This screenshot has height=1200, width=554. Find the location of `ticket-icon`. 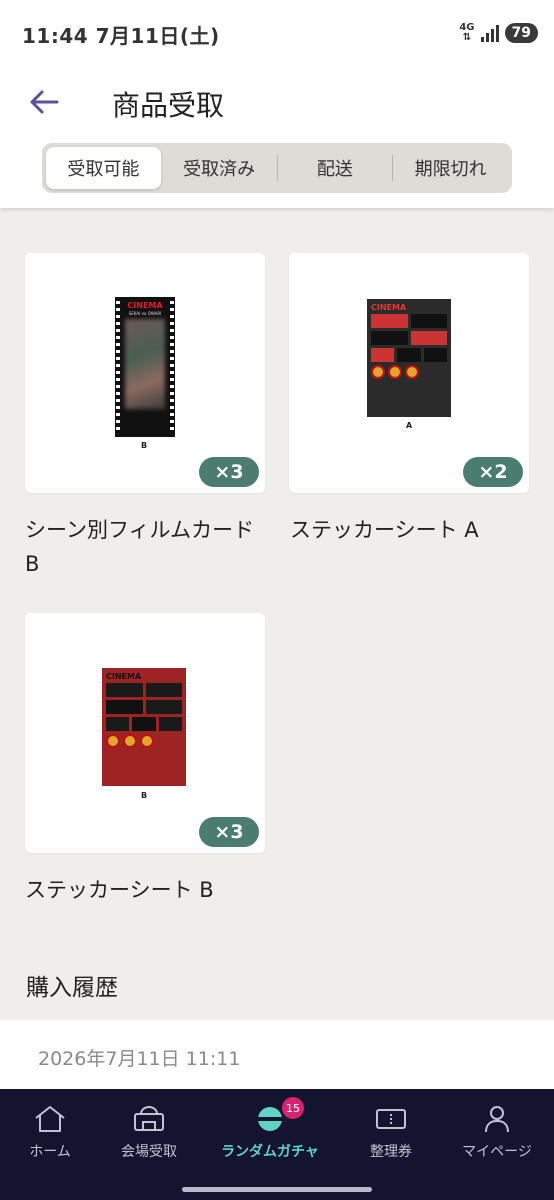

ticket-icon is located at coordinates (391, 1119).